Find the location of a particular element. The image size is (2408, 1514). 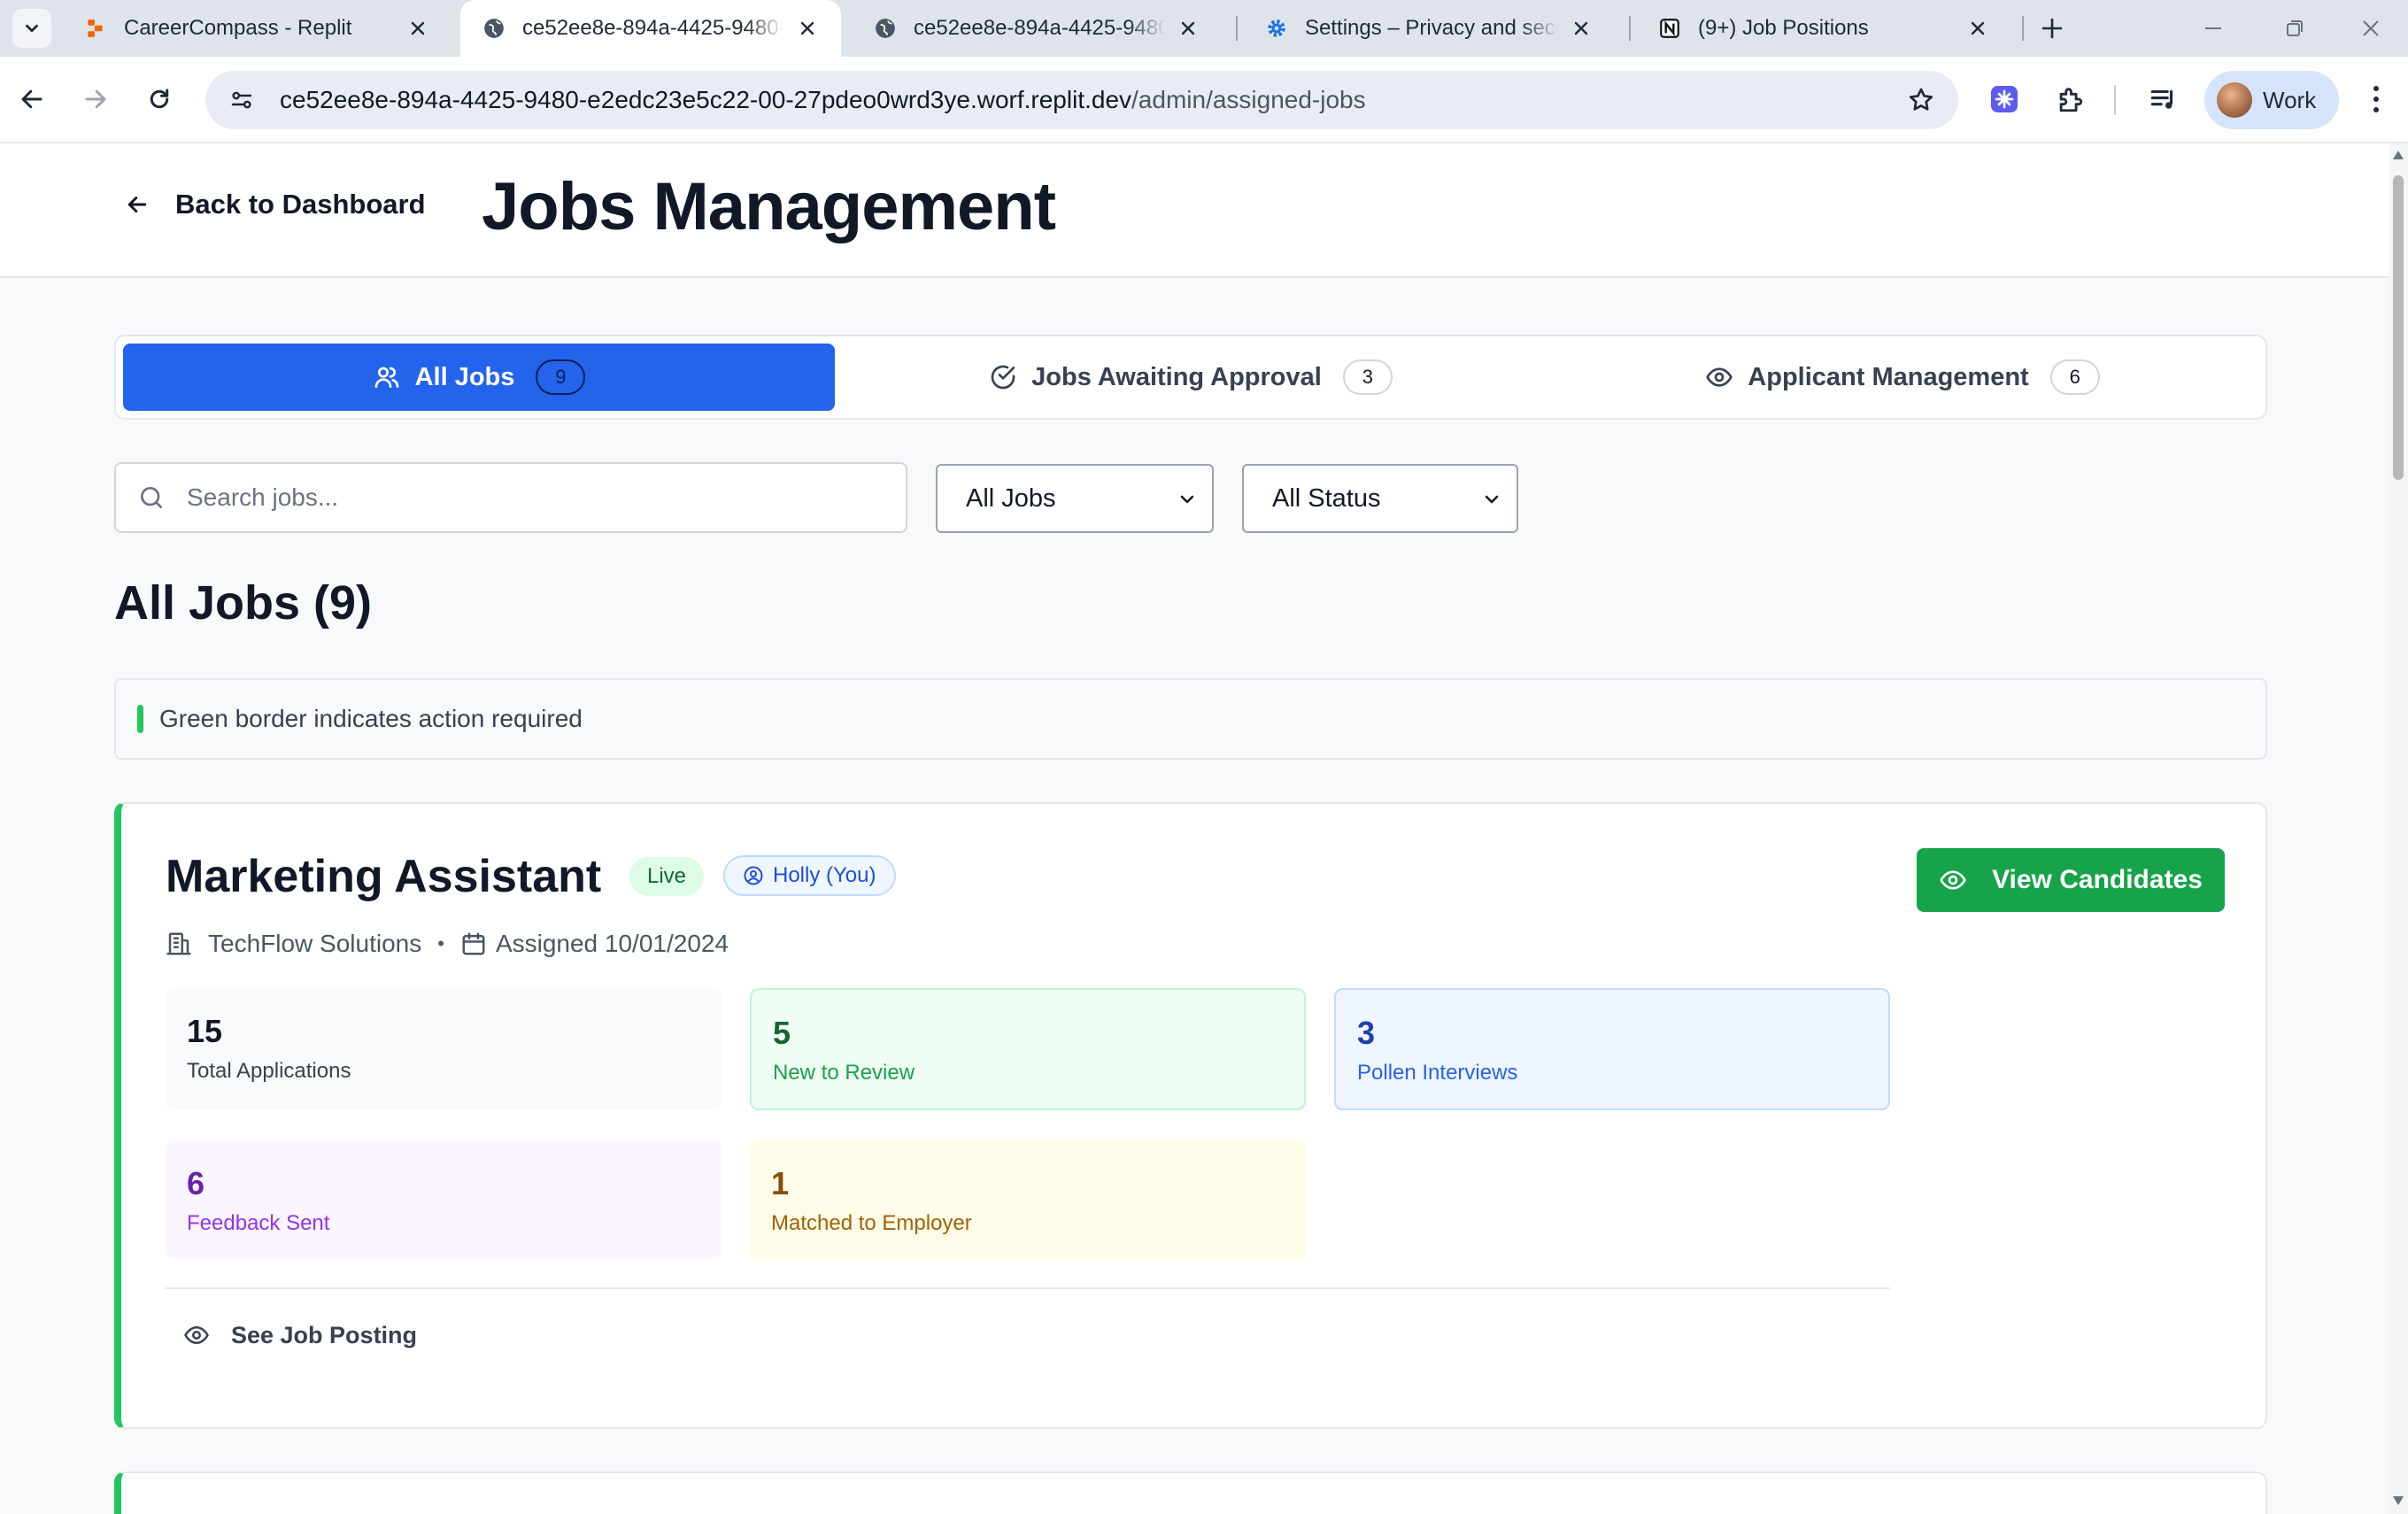

tab-title: (9+) Job Positions is located at coordinates (1783, 28).